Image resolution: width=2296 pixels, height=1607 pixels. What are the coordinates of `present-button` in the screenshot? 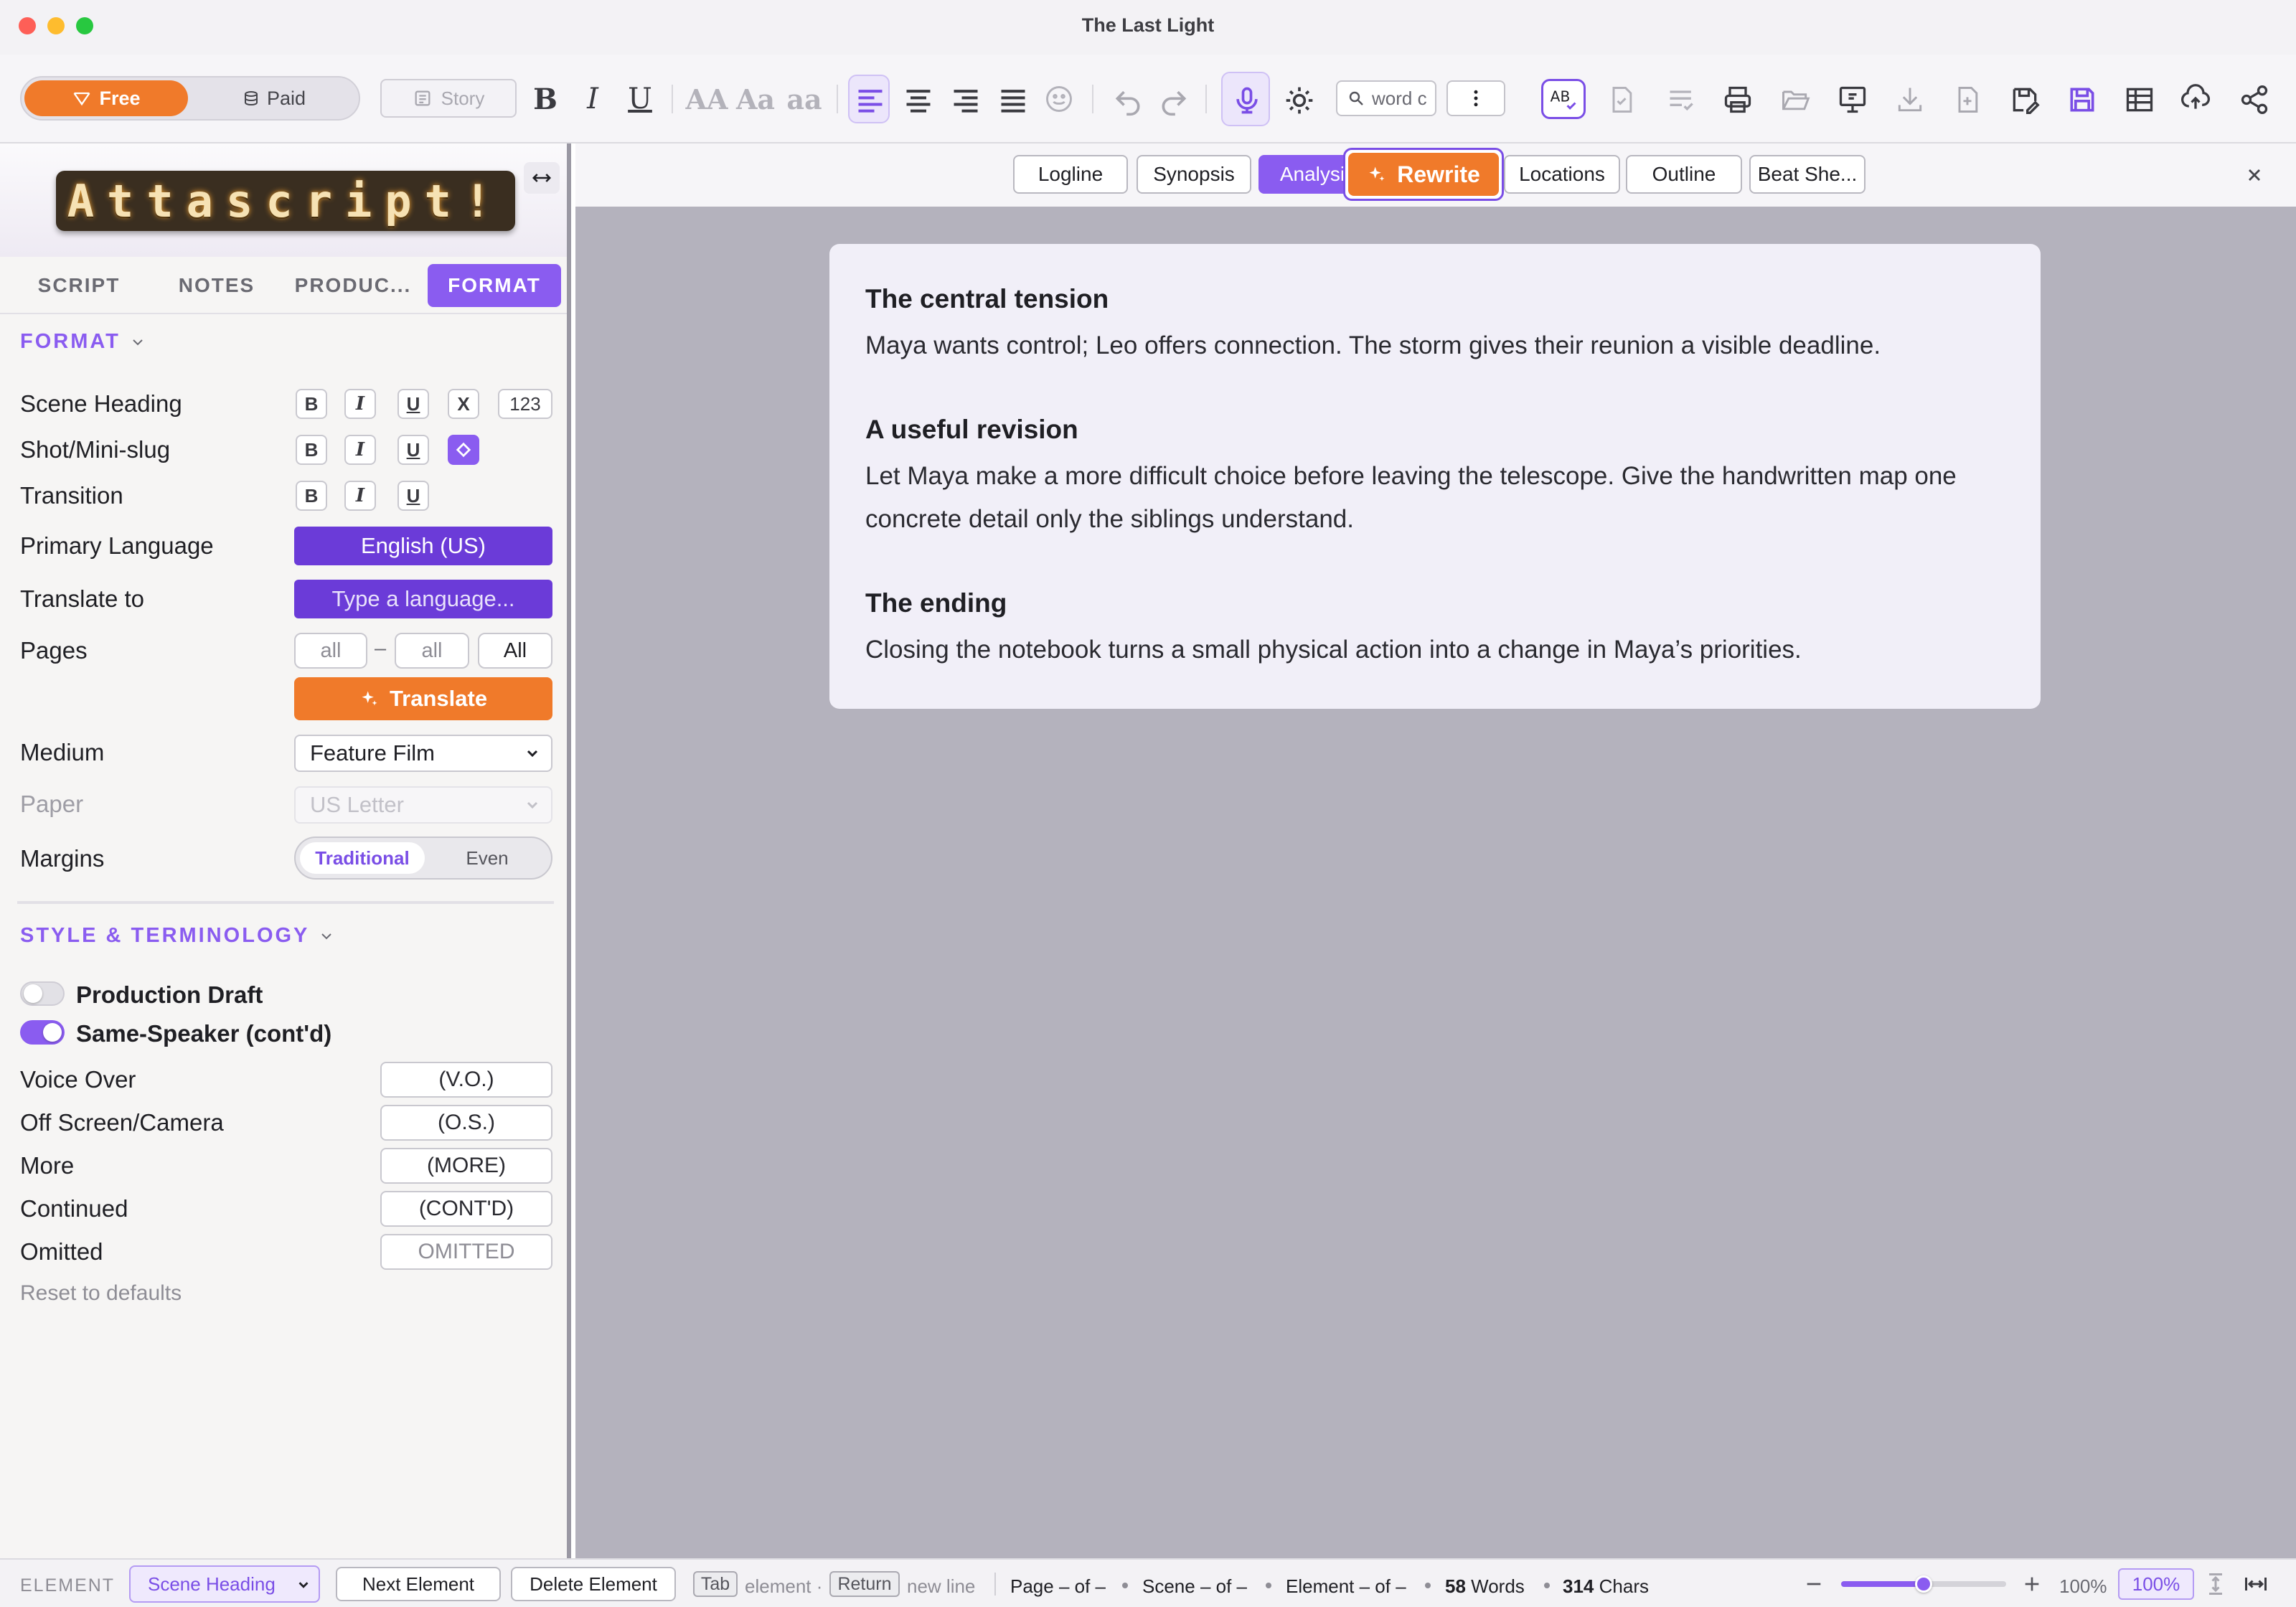 It's located at (1852, 99).